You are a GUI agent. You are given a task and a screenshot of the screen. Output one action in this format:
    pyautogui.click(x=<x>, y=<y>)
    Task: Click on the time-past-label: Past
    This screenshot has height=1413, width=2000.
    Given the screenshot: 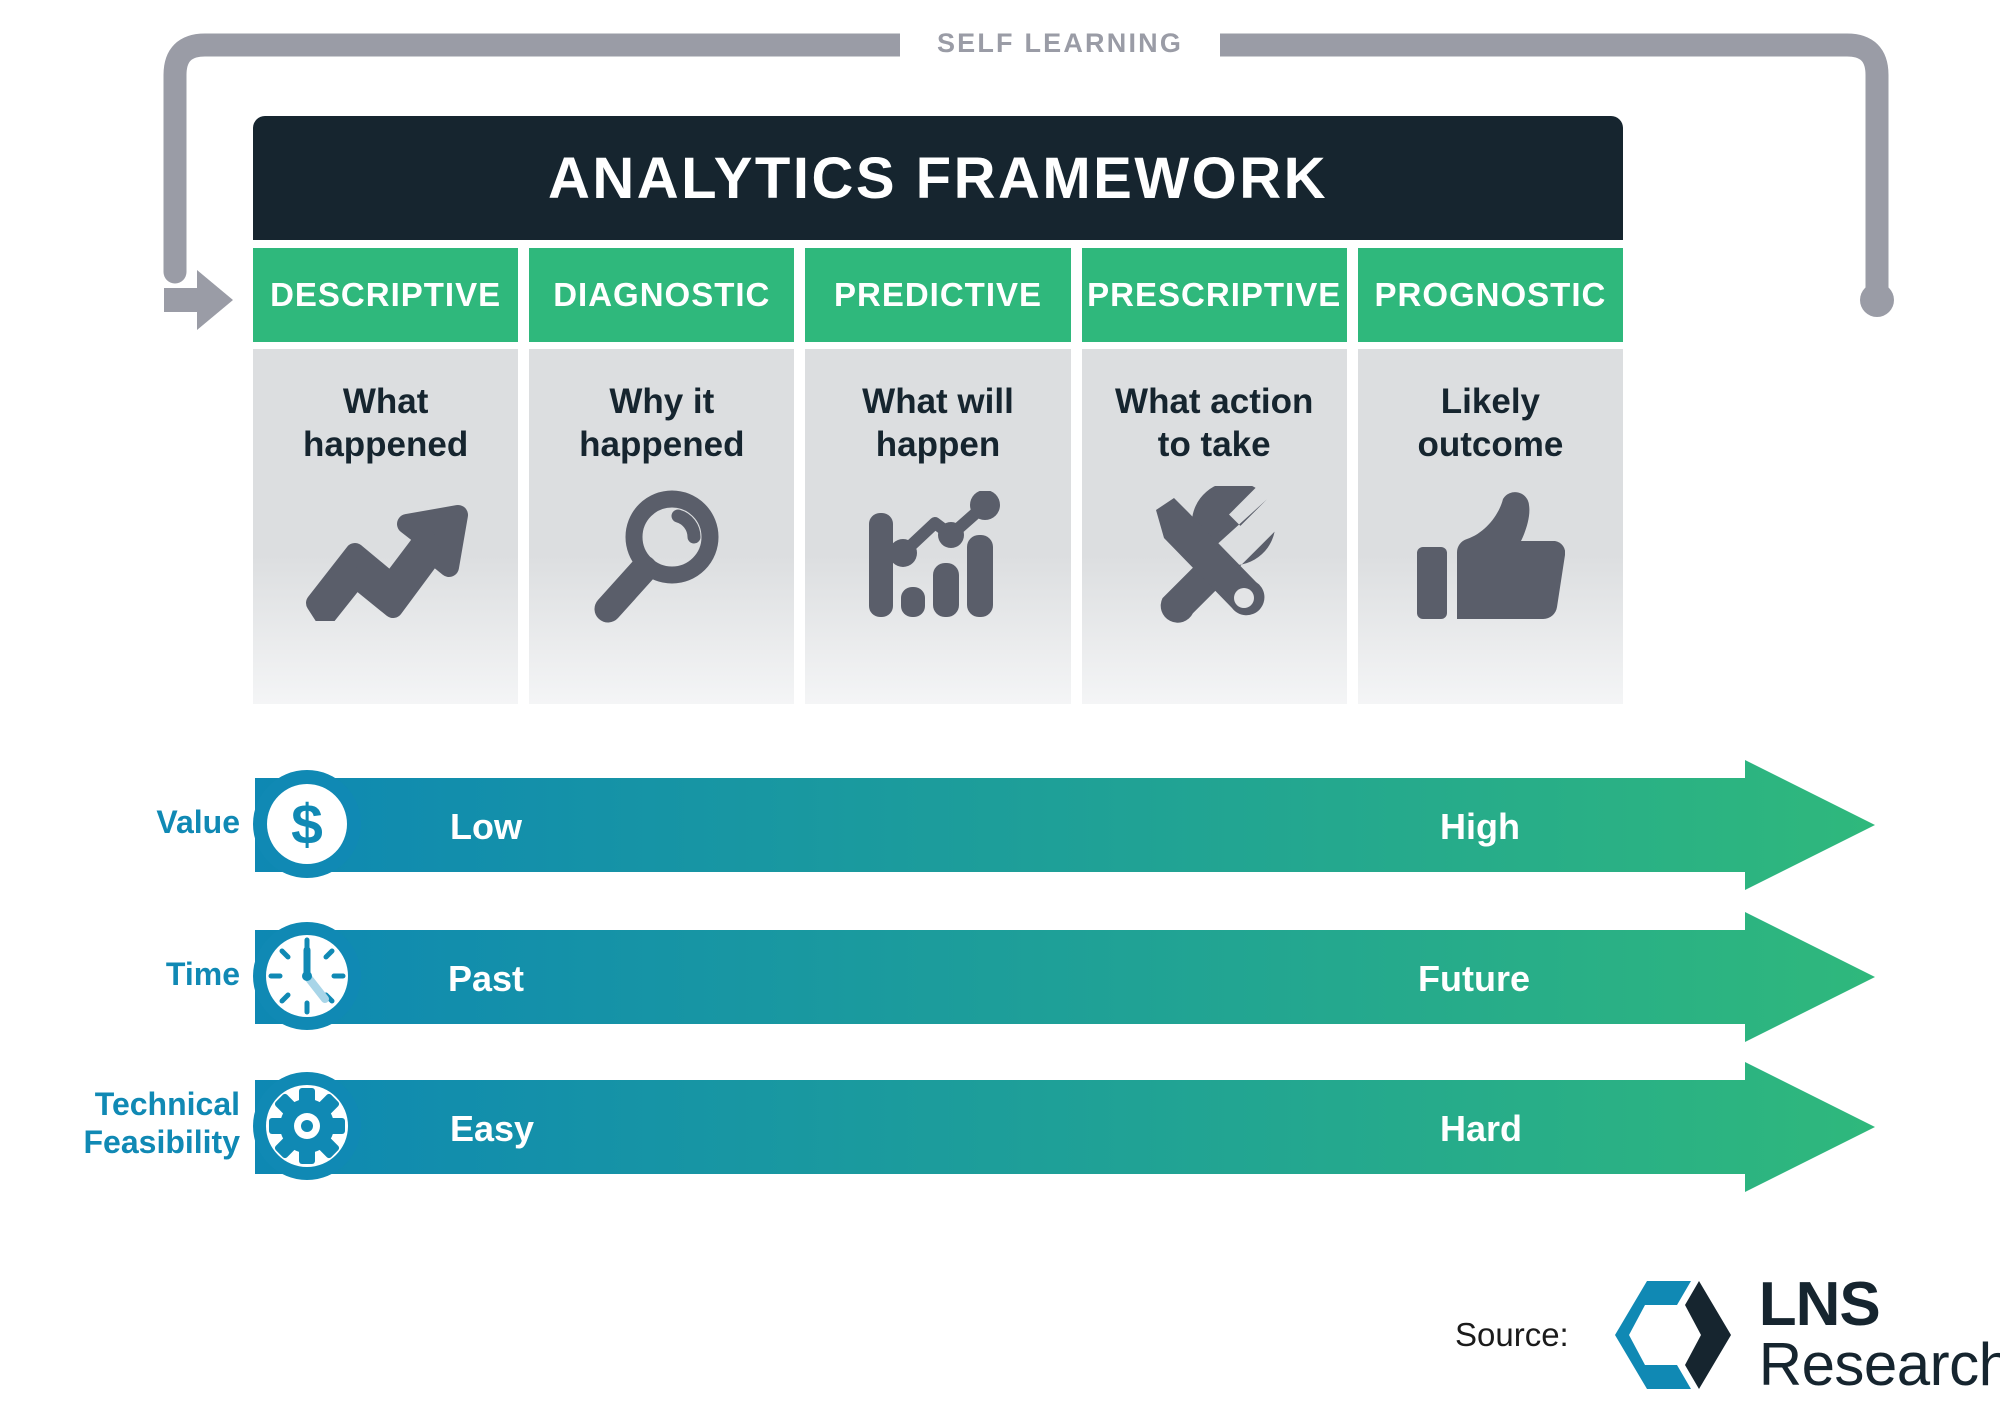 What is the action you would take?
    pyautogui.click(x=486, y=978)
    